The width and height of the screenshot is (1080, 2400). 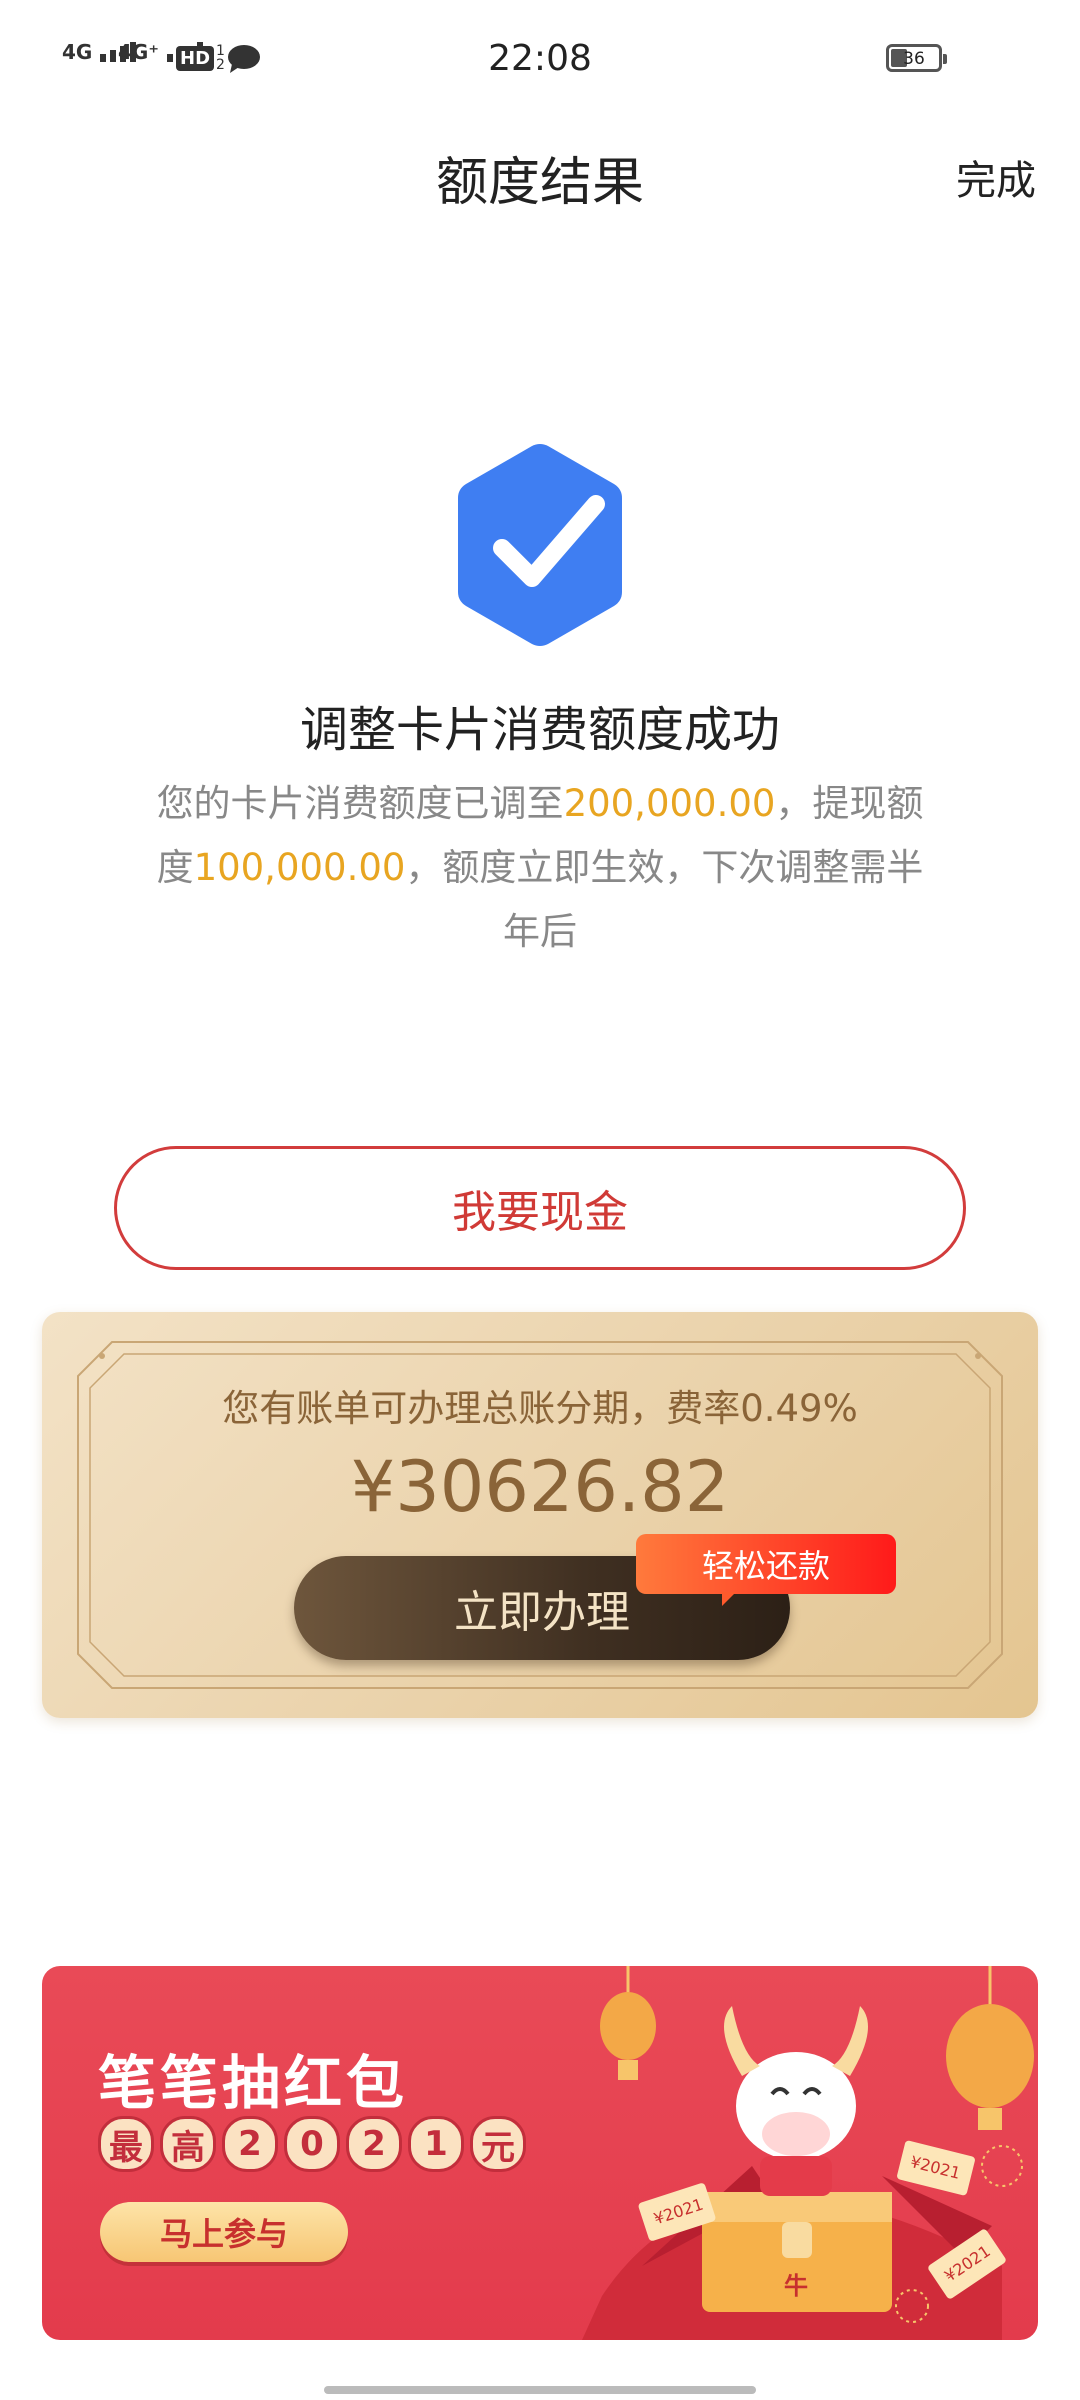 What do you see at coordinates (664, 899) in the screenshot?
I see `desc-text: ，额度立即生效，下次调整需半年后` at bounding box center [664, 899].